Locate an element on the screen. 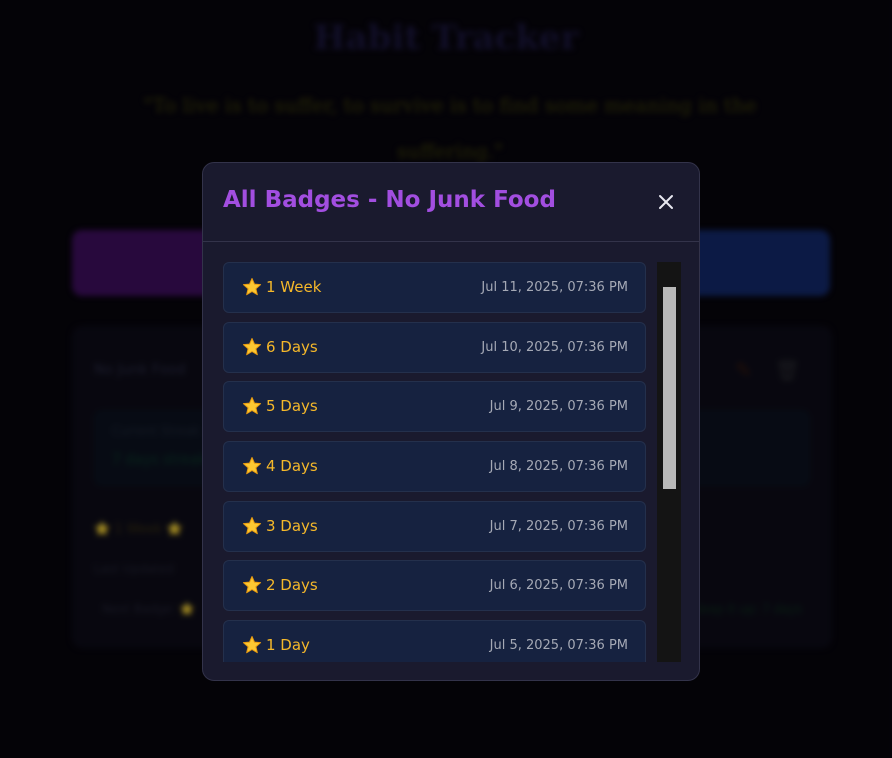 This screenshot has width=892, height=758. close-icon is located at coordinates (666, 202).